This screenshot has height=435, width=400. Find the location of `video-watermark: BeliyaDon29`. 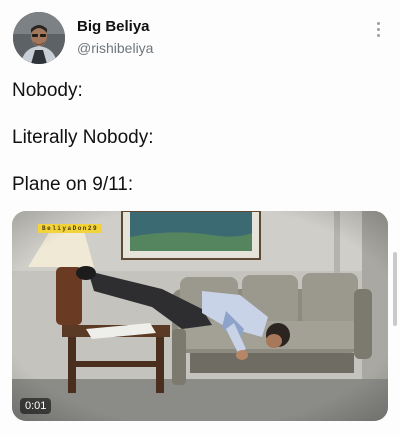

video-watermark: BeliyaDon29 is located at coordinates (70, 228).